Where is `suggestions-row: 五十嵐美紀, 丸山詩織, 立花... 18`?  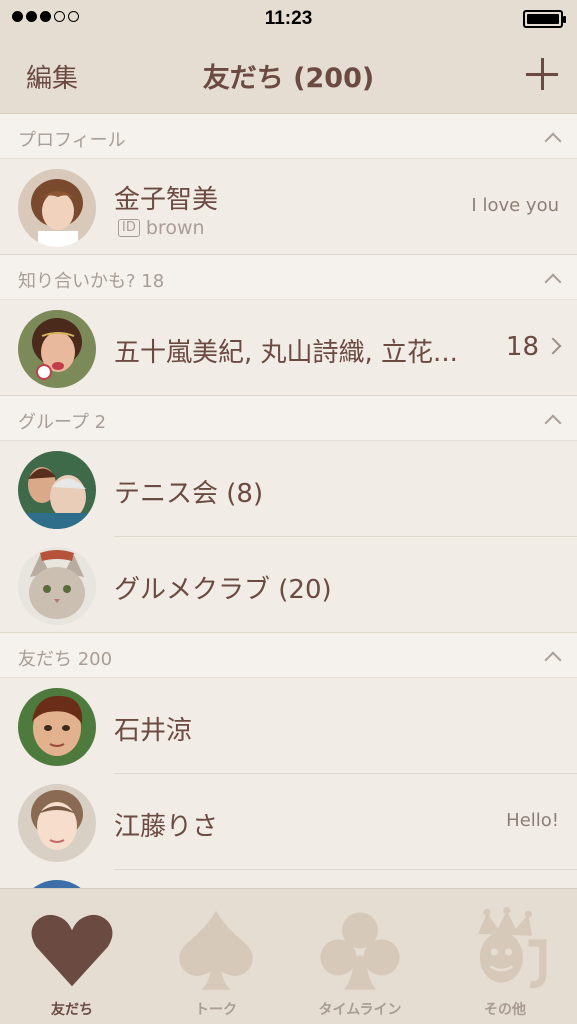 suggestions-row: 五十嵐美紀, 丸山詩織, 立花... 18 is located at coordinates (288, 348).